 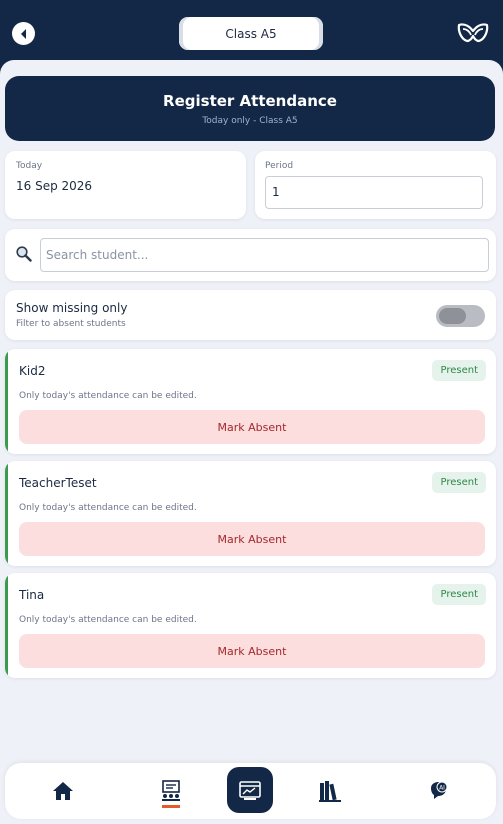 What do you see at coordinates (374, 192) in the screenshot?
I see `period-input: 1` at bounding box center [374, 192].